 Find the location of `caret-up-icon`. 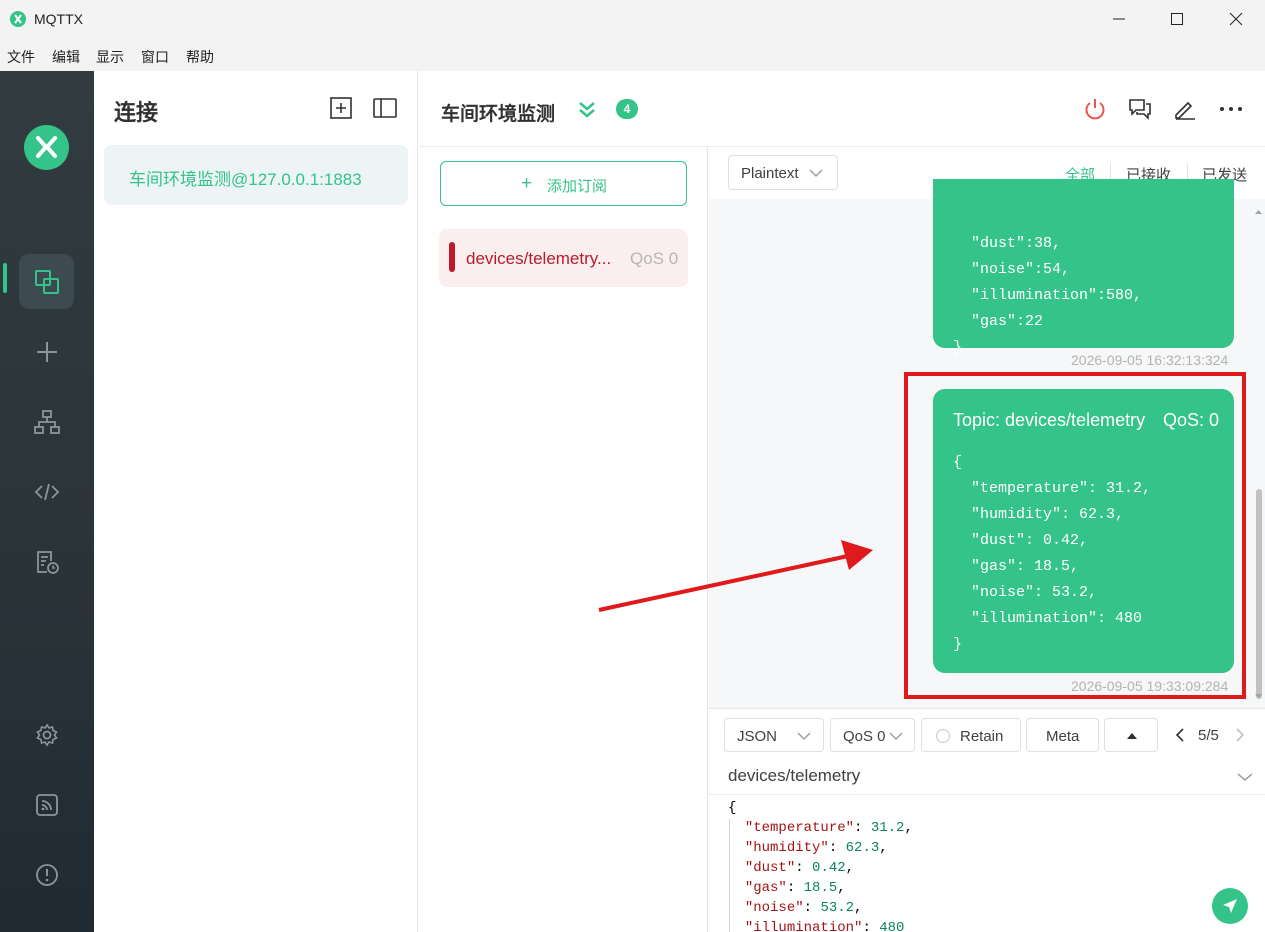

caret-up-icon is located at coordinates (1132, 736).